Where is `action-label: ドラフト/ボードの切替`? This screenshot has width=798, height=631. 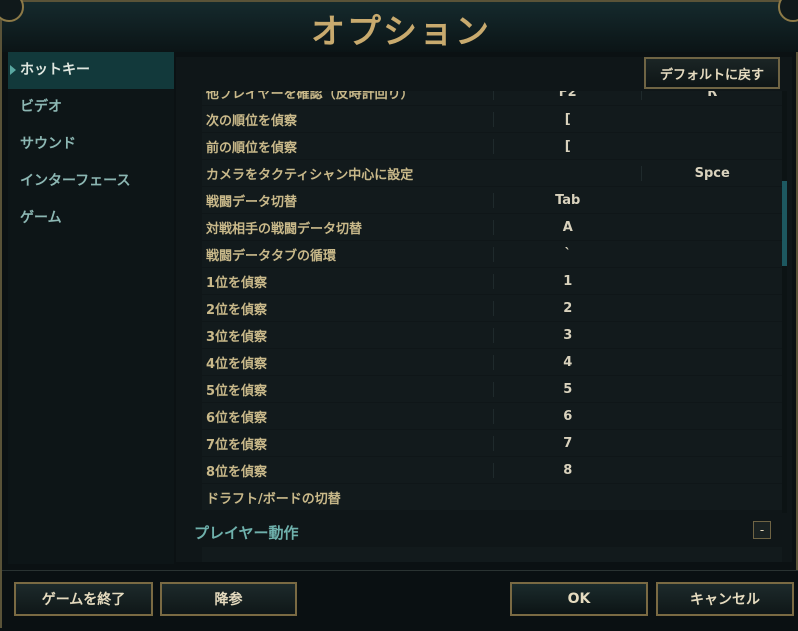
action-label: ドラフト/ボードの切替 is located at coordinates (273, 499).